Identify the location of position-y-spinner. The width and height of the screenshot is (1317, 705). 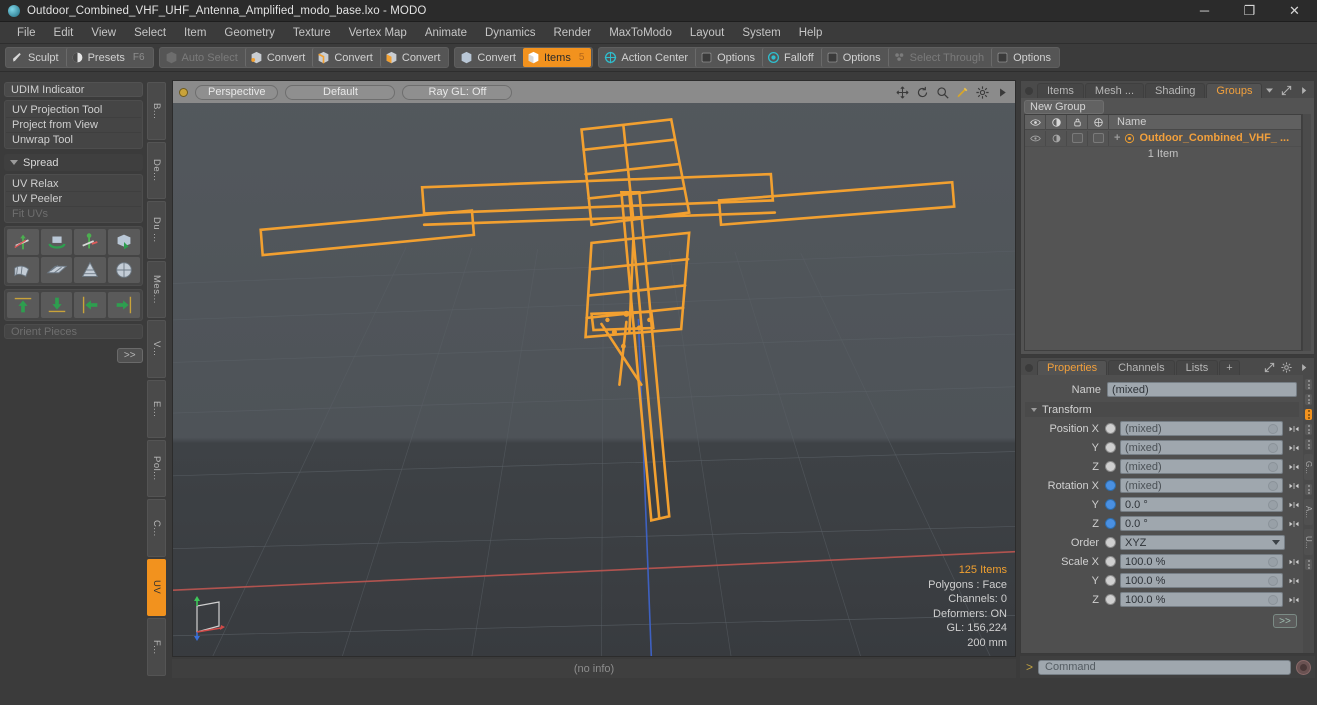
(1294, 447).